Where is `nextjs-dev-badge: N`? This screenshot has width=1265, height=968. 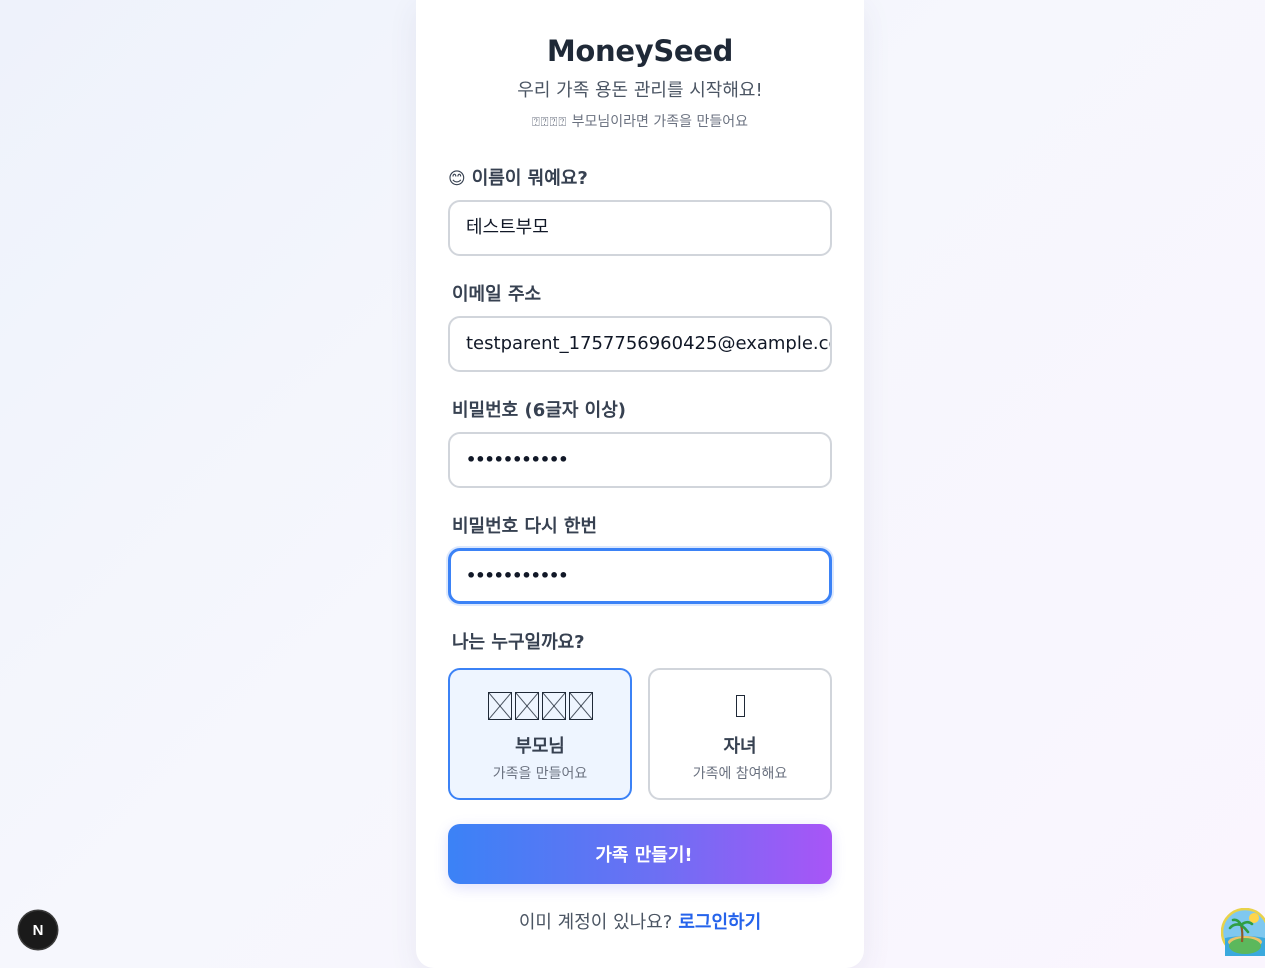
nextjs-dev-badge: N is located at coordinates (38, 930).